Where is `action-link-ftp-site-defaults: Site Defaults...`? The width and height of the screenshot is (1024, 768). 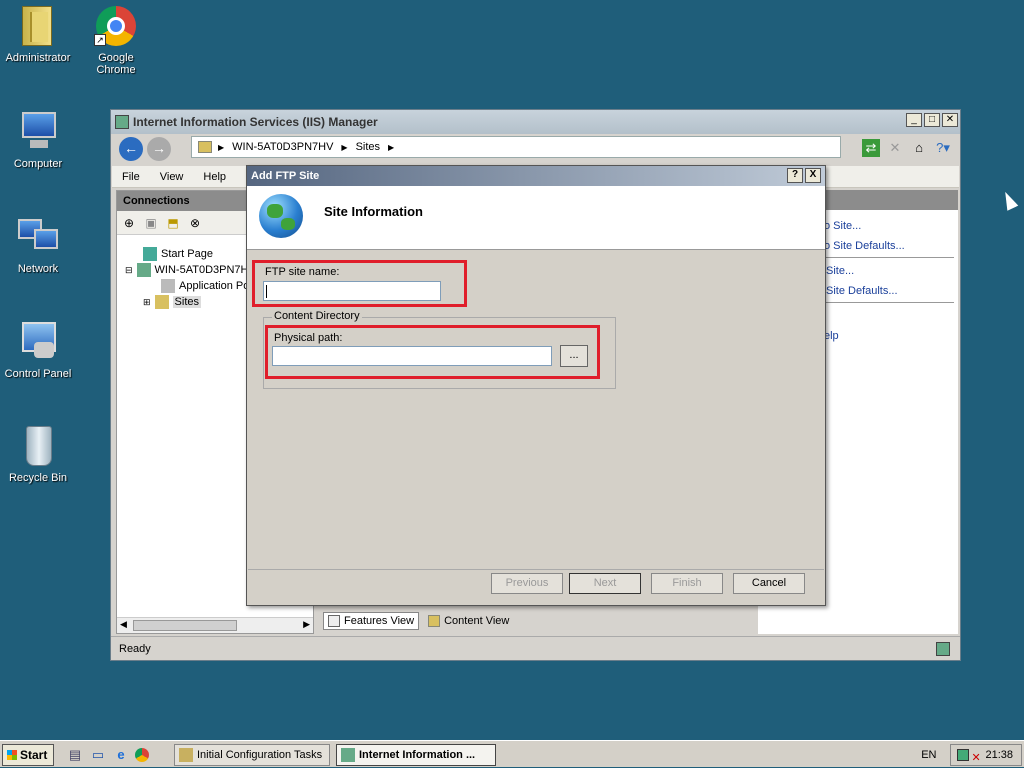
action-link-ftp-site-defaults: Site Defaults... is located at coordinates (862, 291).